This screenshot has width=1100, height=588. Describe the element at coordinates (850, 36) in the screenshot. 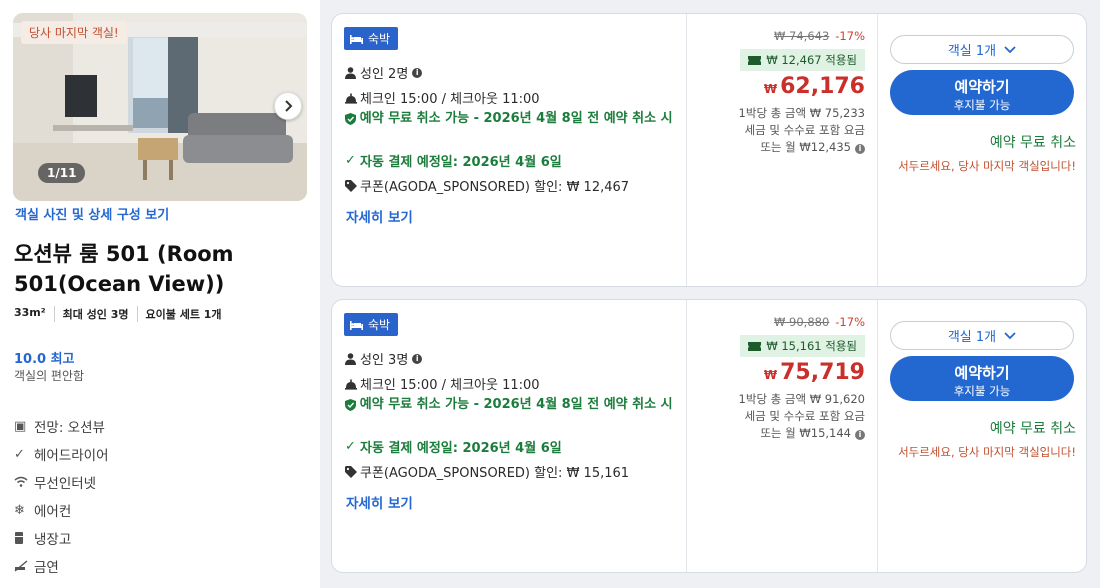

I see `discount-percent: -17%` at that location.